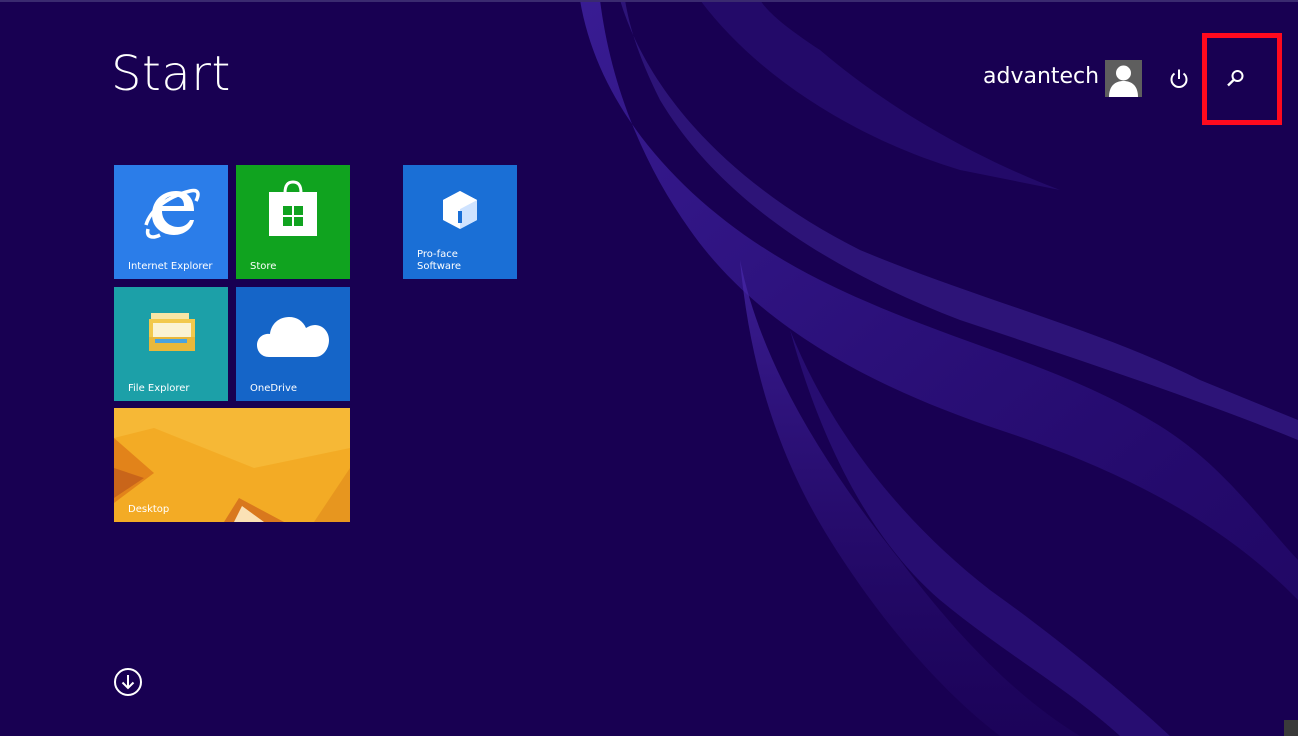 The width and height of the screenshot is (1298, 736). What do you see at coordinates (460, 210) in the screenshot?
I see `pro-face-software-icon` at bounding box center [460, 210].